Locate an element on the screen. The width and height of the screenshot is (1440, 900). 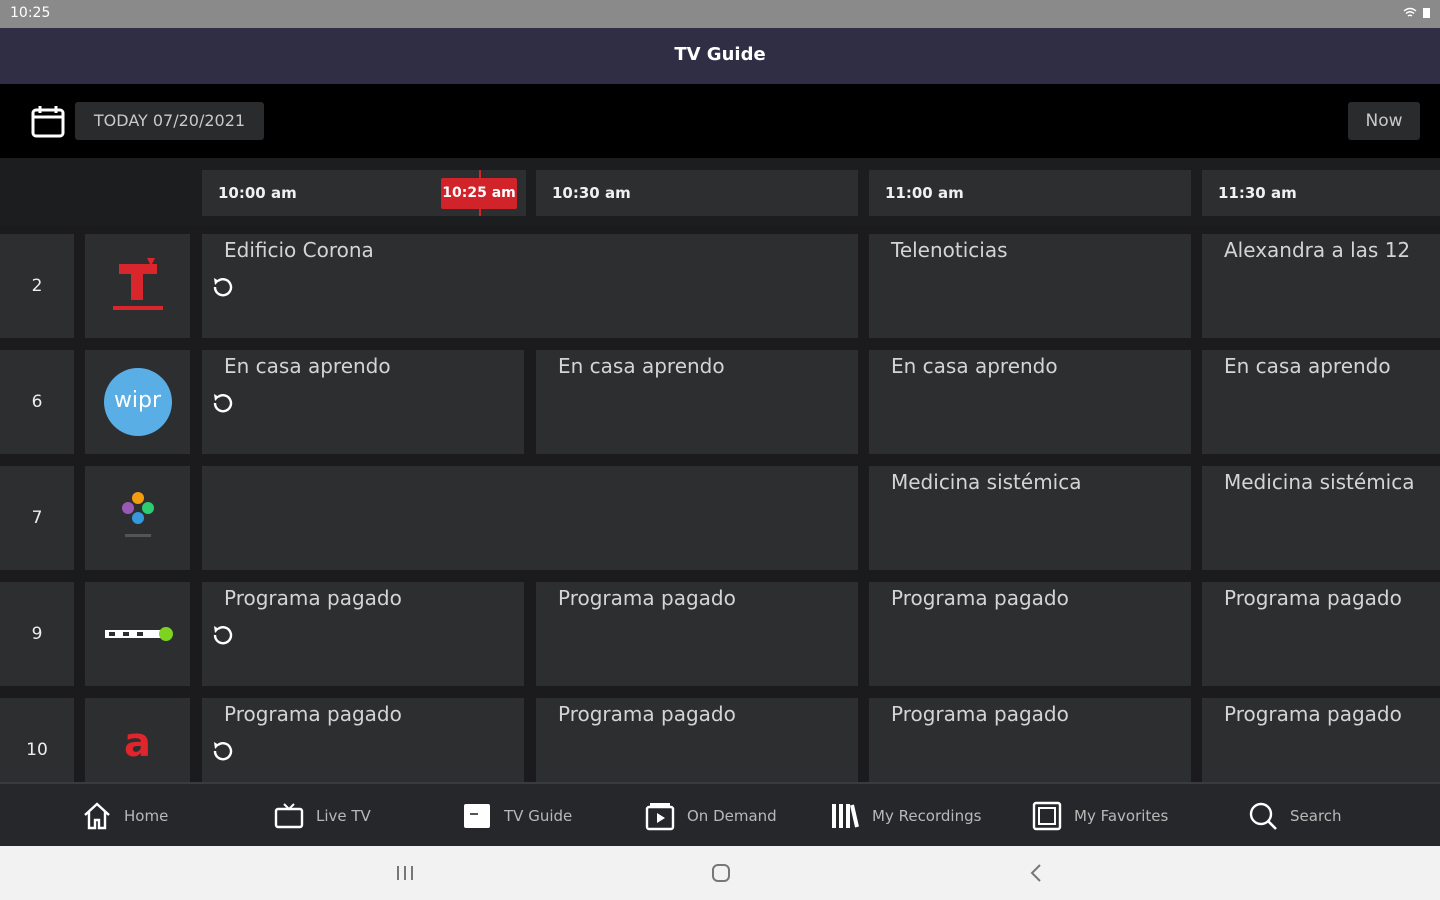
program-cell: Edificio Corona is located at coordinates (530, 286).